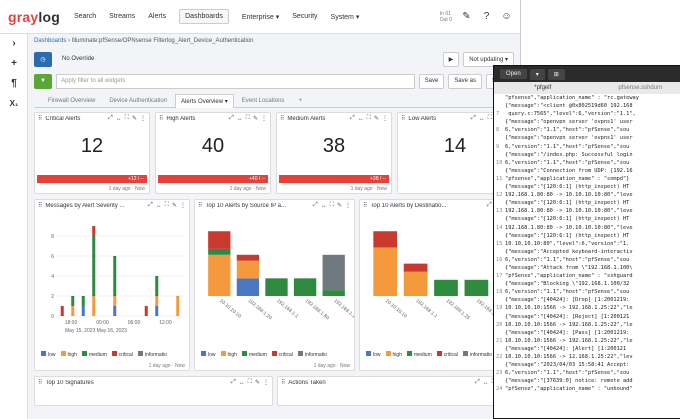 Image resolution: width=680 pixels, height=419 pixels. What do you see at coordinates (85, 16) in the screenshot?
I see `nav-link: Search` at bounding box center [85, 16].